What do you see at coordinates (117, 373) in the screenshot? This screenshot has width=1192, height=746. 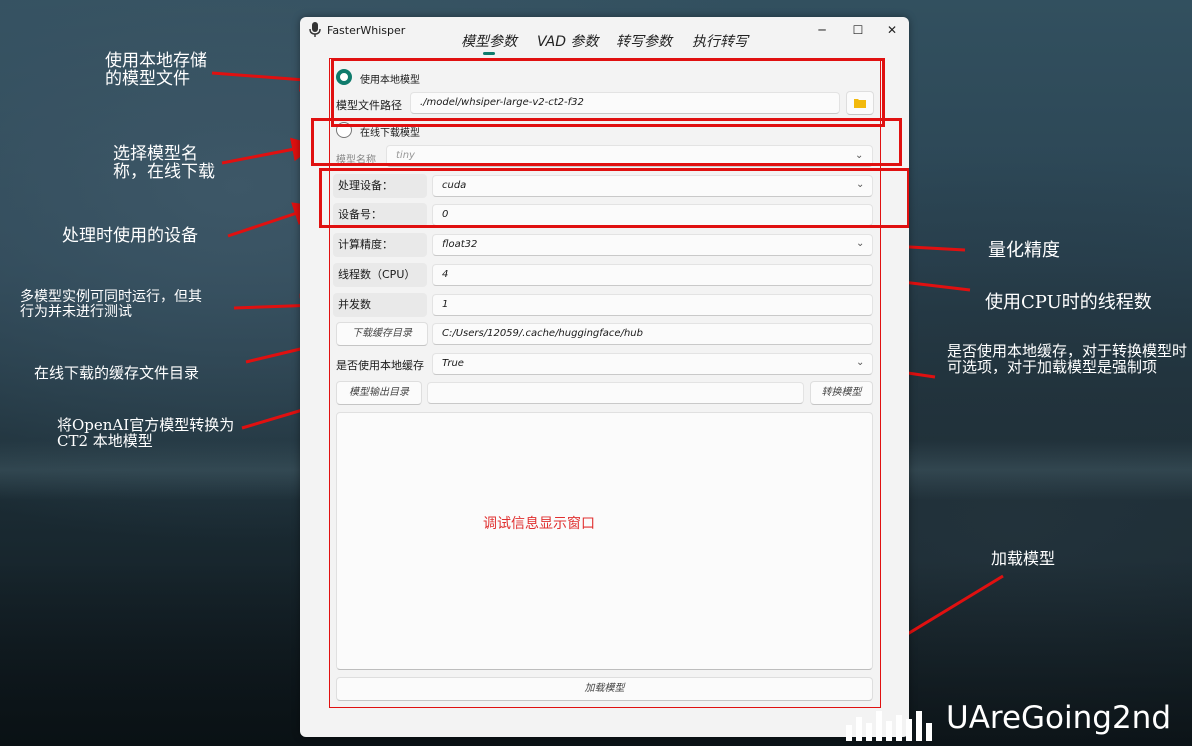 I see `annot-cache-dir: 在线下载的缓存文件目录` at bounding box center [117, 373].